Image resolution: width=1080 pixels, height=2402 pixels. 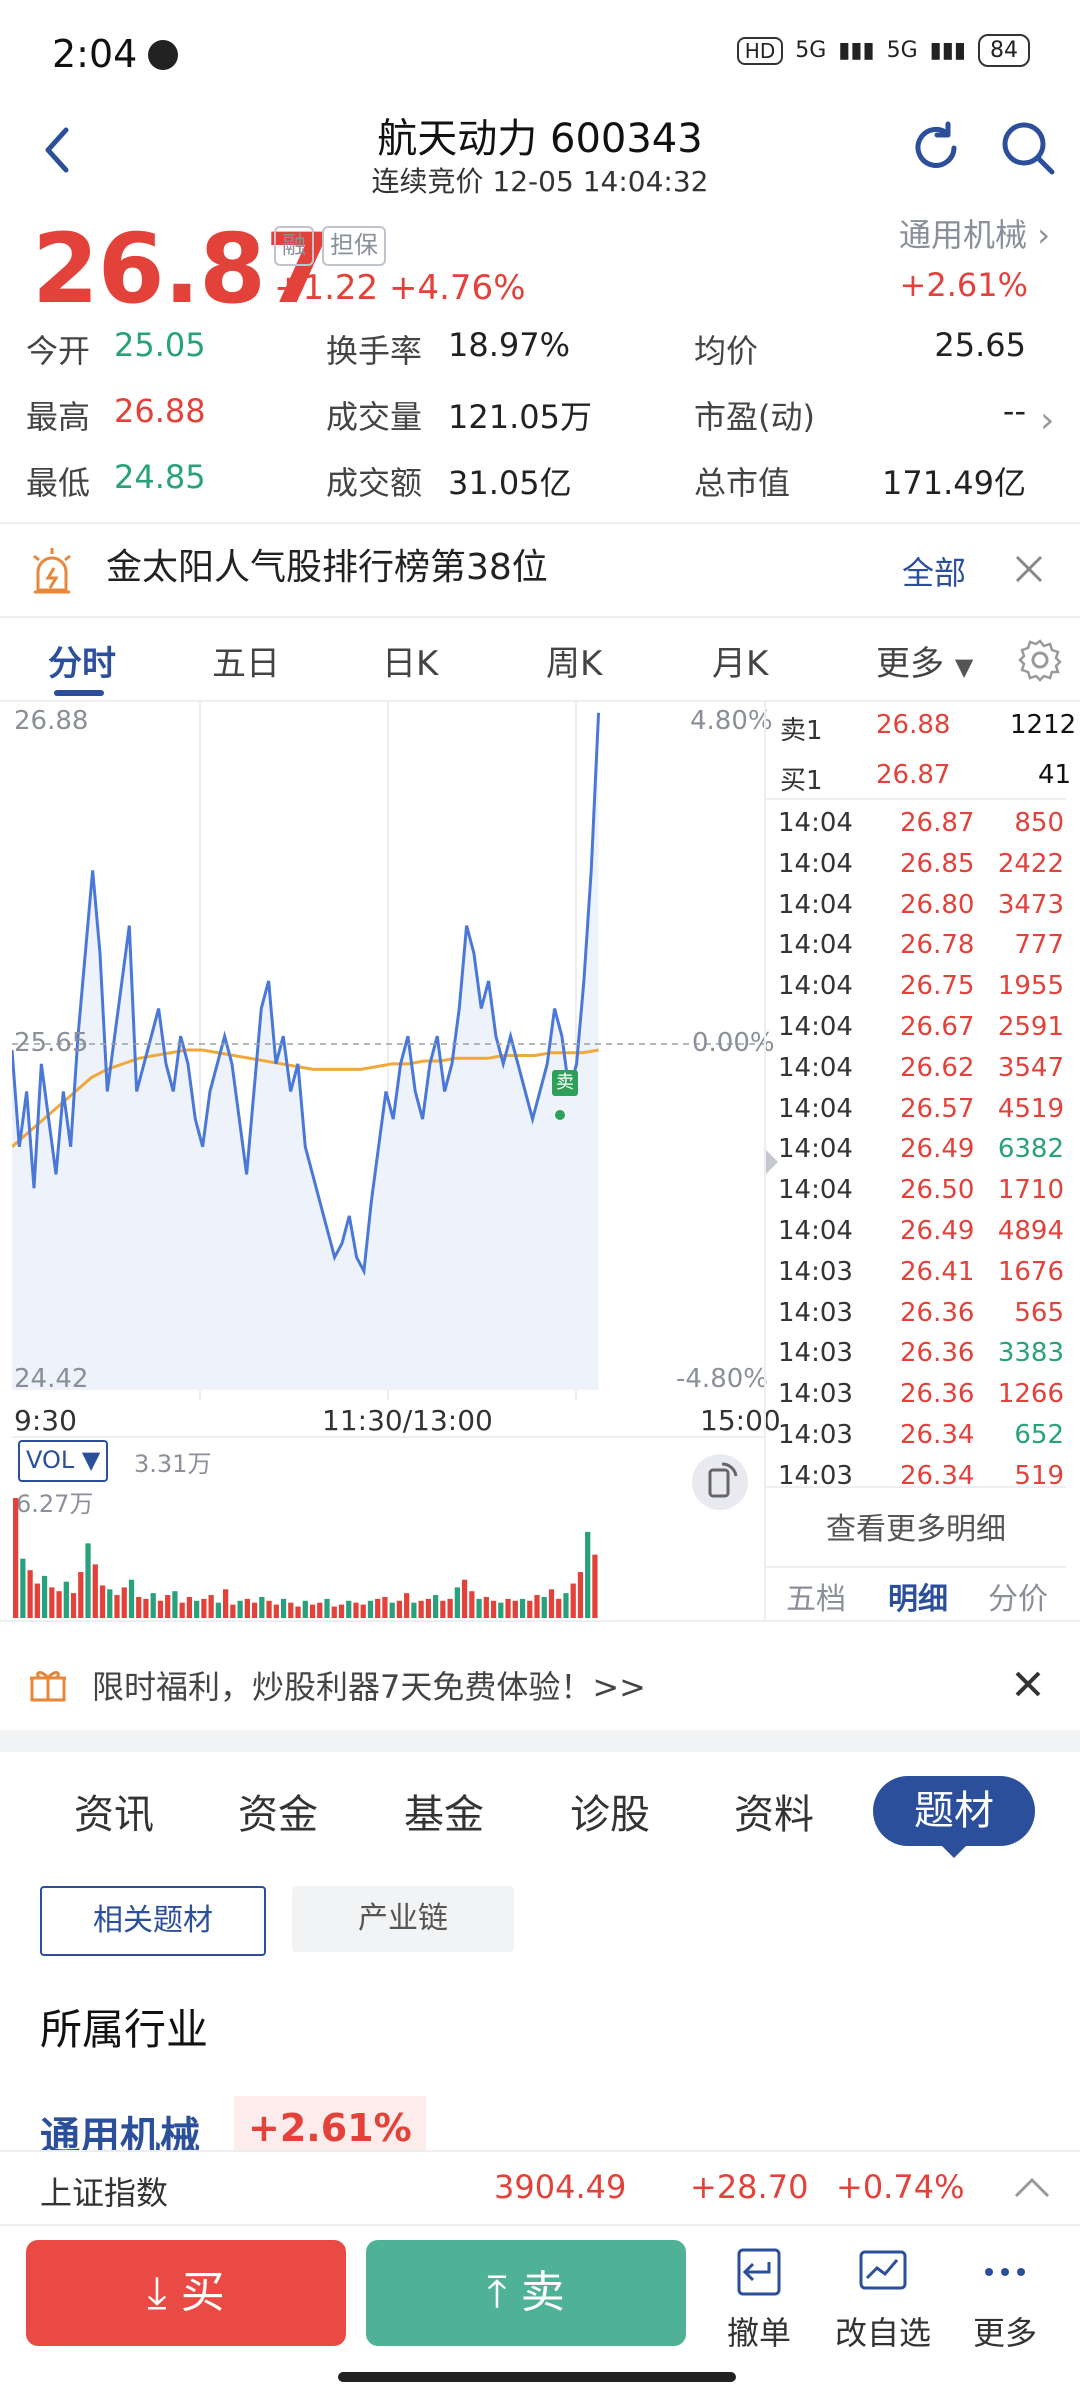 What do you see at coordinates (520, 417) in the screenshot?
I see `stat-value: 121.05万` at bounding box center [520, 417].